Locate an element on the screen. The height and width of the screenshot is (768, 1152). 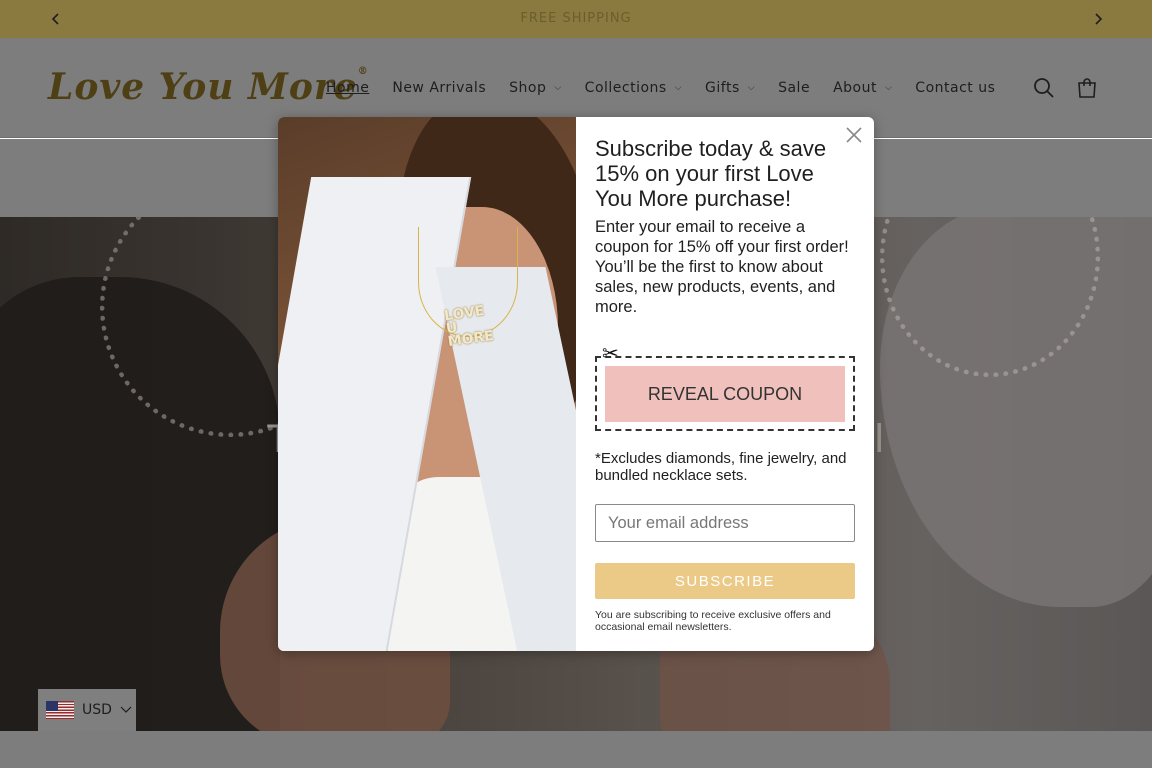
nav-item-shop: Shop ⌵ is located at coordinates (535, 88).